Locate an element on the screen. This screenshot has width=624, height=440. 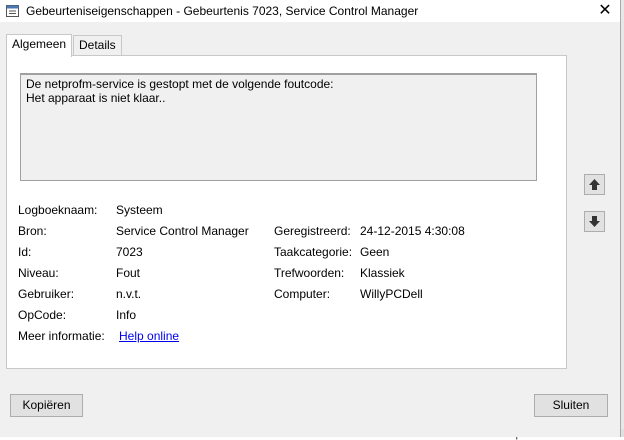
close-icon: ✕ is located at coordinates (605, 11).